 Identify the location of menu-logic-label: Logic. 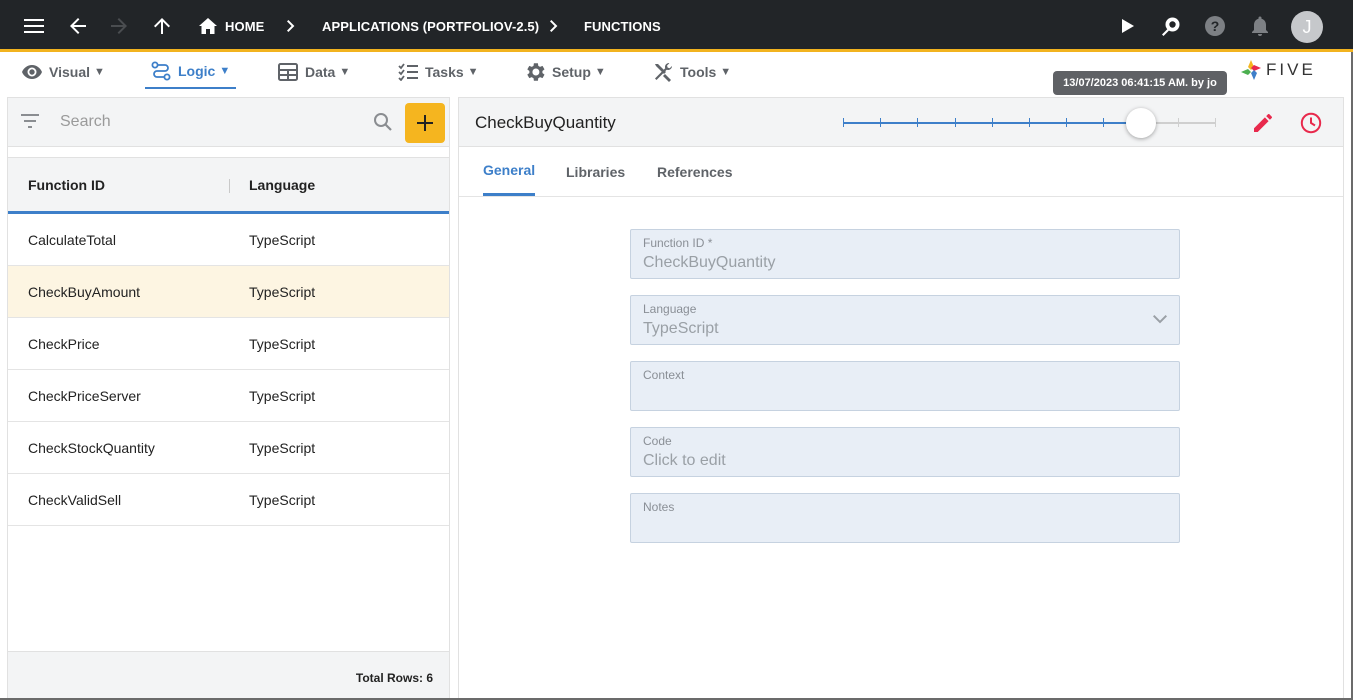
(197, 71).